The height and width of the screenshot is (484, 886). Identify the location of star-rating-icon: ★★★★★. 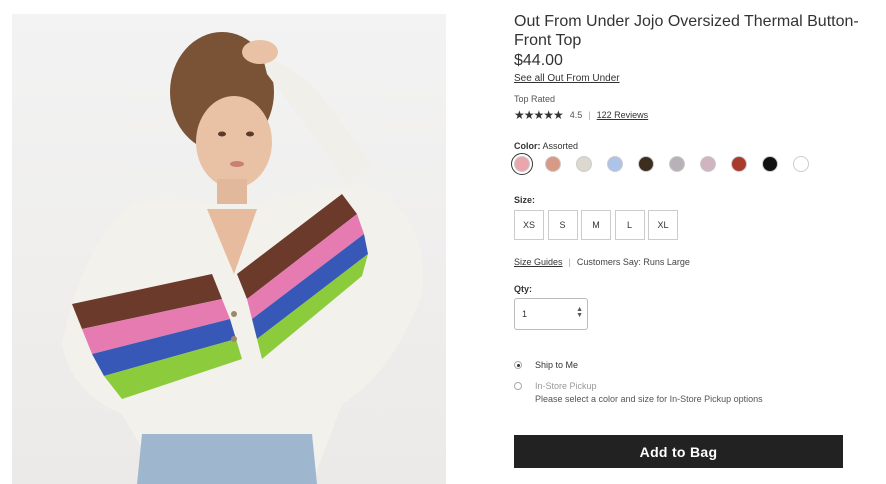
(539, 115).